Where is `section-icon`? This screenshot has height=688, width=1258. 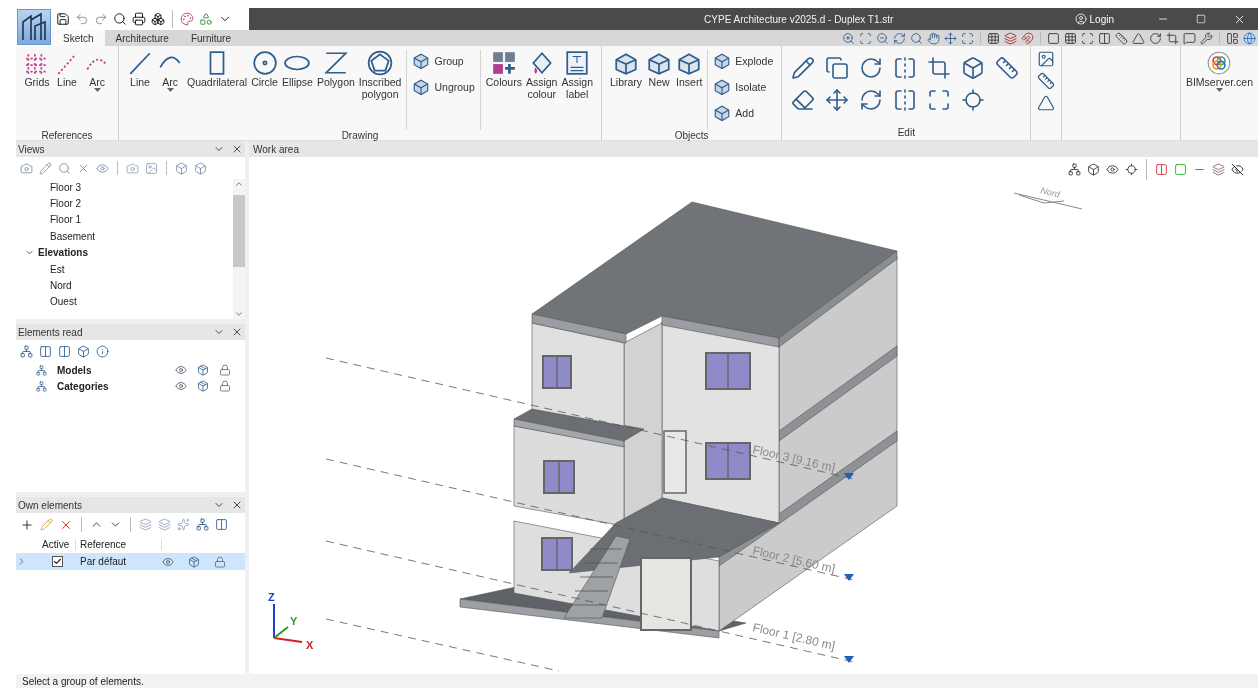 section-icon is located at coordinates (1161, 169).